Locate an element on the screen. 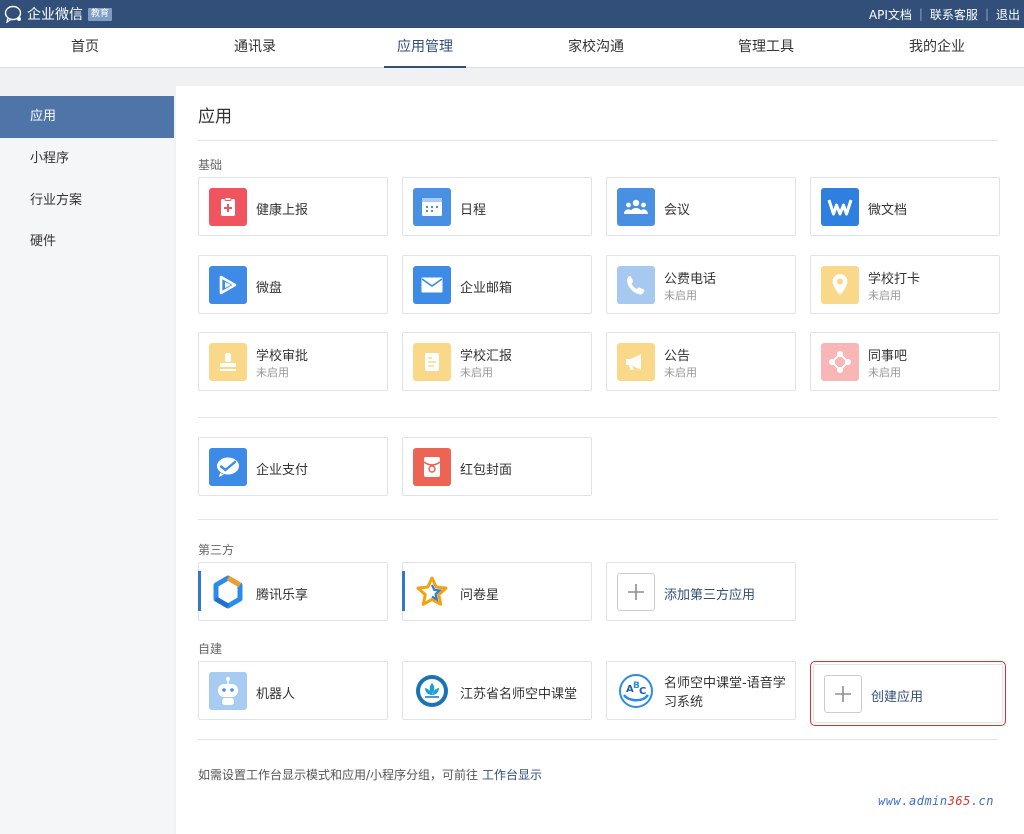  watermark-prefix: www.admin is located at coordinates (913, 801).